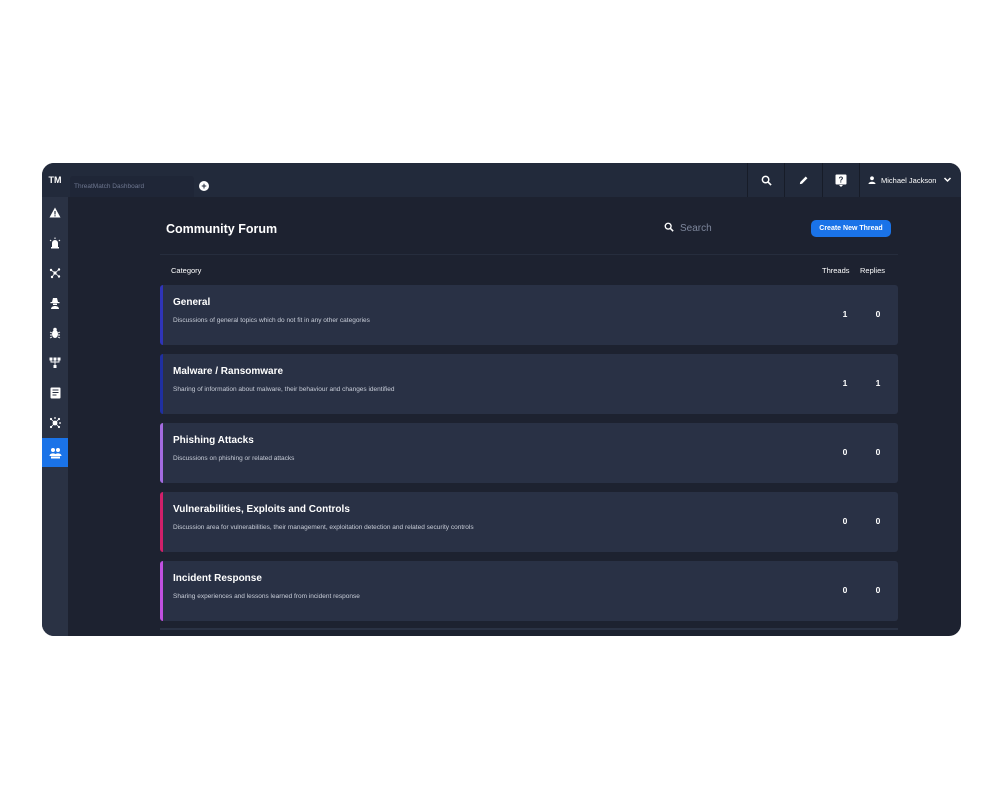 The image size is (1000, 800). What do you see at coordinates (204, 186) in the screenshot?
I see `add-tab-button: +` at bounding box center [204, 186].